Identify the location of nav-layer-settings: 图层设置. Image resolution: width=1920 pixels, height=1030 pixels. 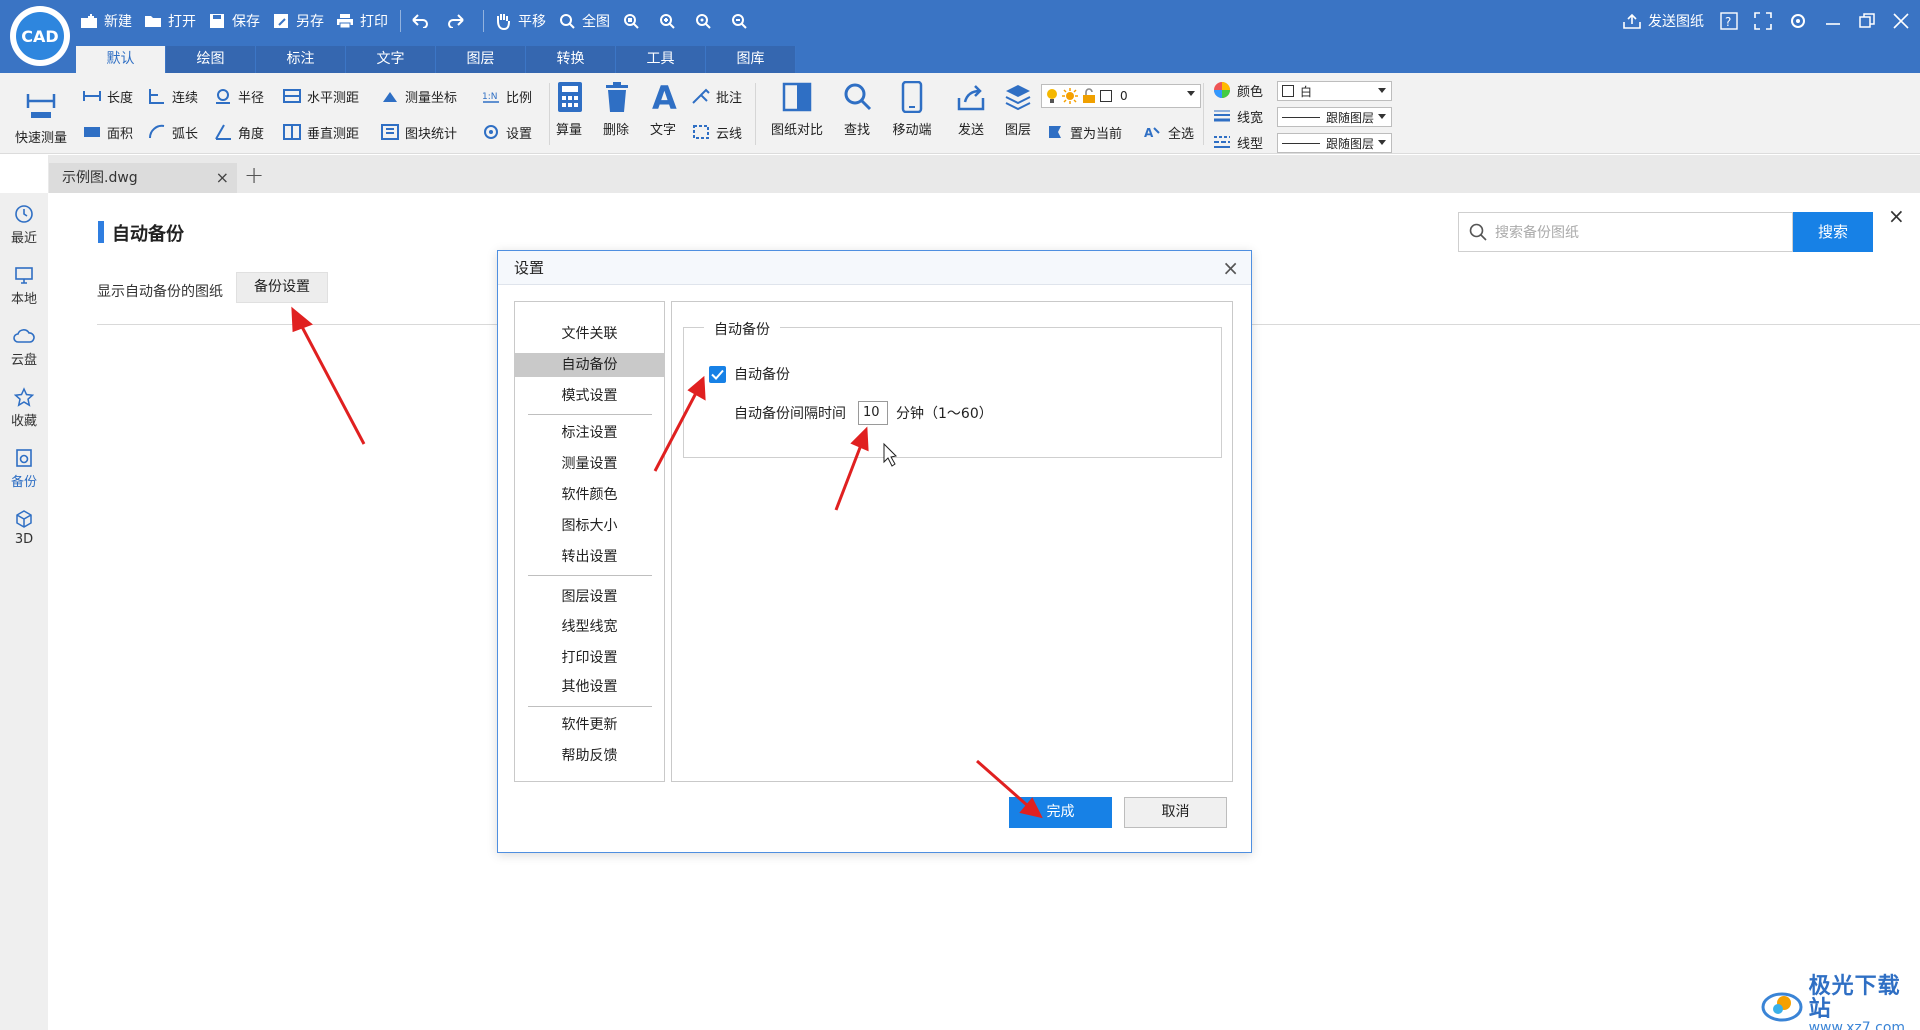
(589, 597).